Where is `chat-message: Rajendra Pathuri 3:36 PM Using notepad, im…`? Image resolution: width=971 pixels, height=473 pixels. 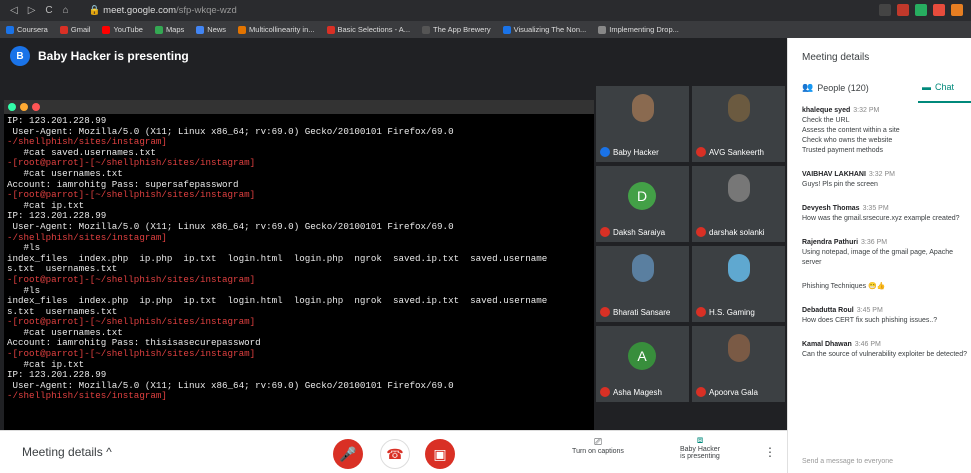 chat-message: Rajendra Pathuri 3:36 PM Using notepad, im… is located at coordinates (884, 253).